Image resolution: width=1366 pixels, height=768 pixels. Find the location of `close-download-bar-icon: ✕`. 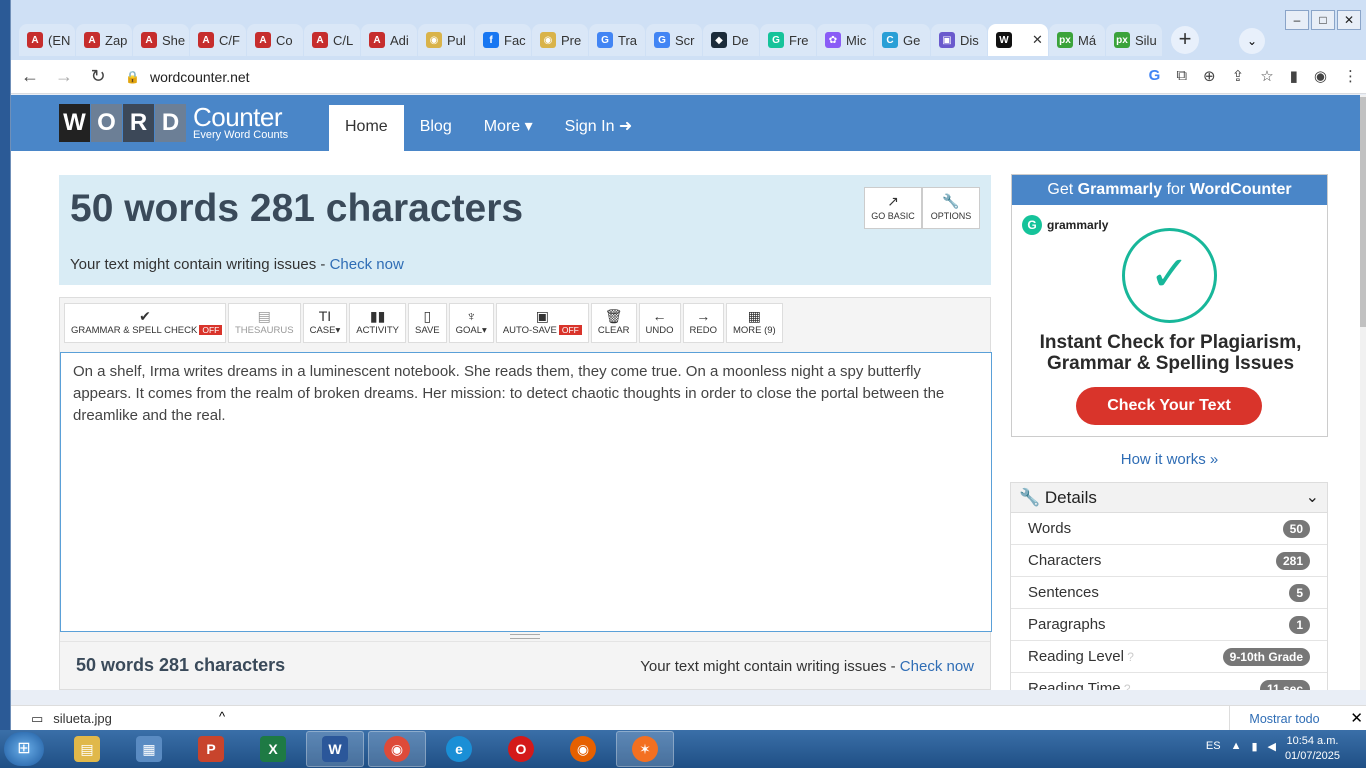

close-download-bar-icon: ✕ is located at coordinates (1356, 718).